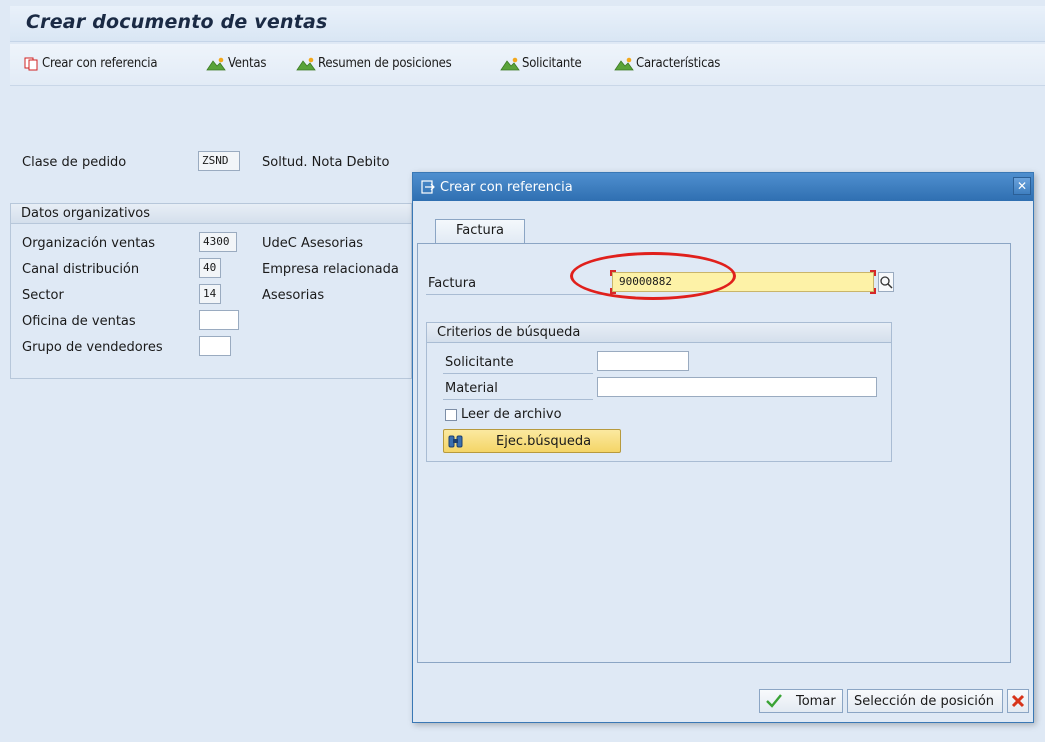 The width and height of the screenshot is (1045, 742). I want to click on magnifier-icon, so click(886, 282).